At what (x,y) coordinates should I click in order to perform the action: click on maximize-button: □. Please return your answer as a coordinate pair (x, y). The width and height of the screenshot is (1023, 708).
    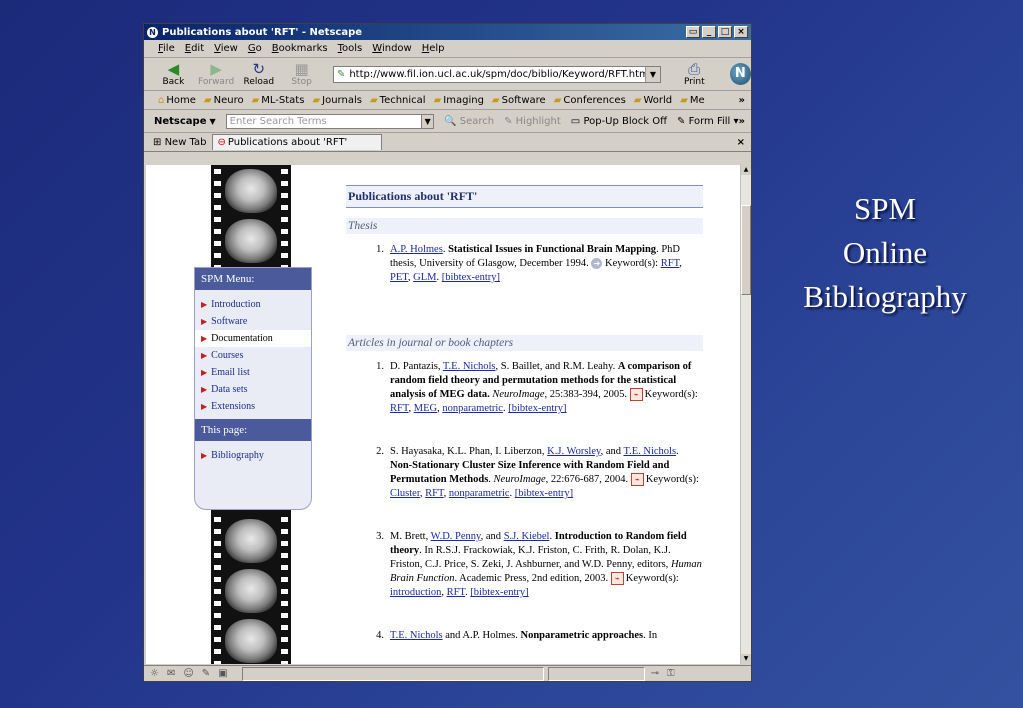
    Looking at the image, I should click on (725, 32).